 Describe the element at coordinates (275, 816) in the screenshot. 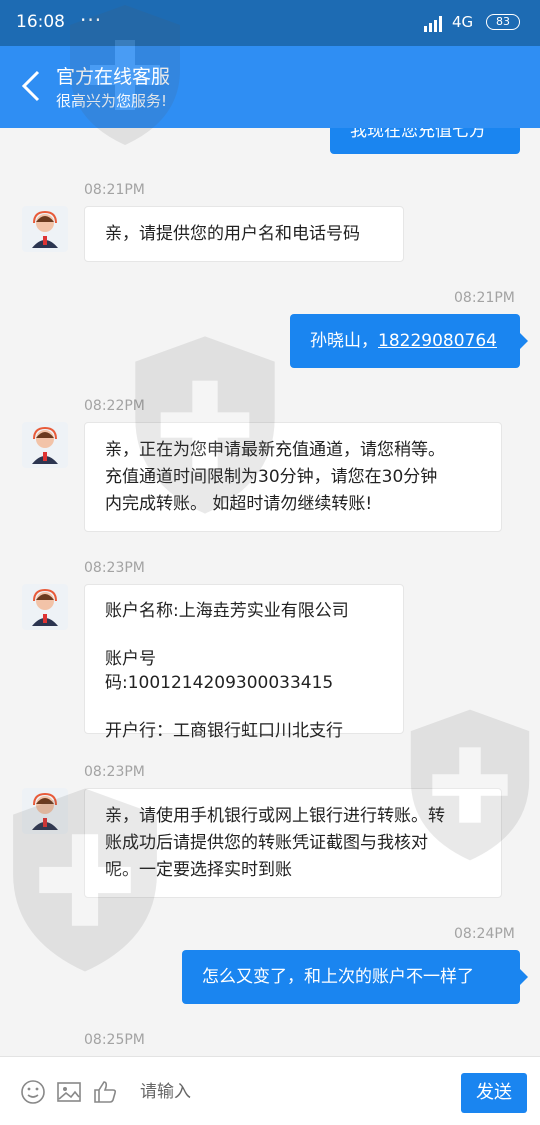

I see `message-line: 亲，请使用手机银行或网上银行进行转账。转` at that location.